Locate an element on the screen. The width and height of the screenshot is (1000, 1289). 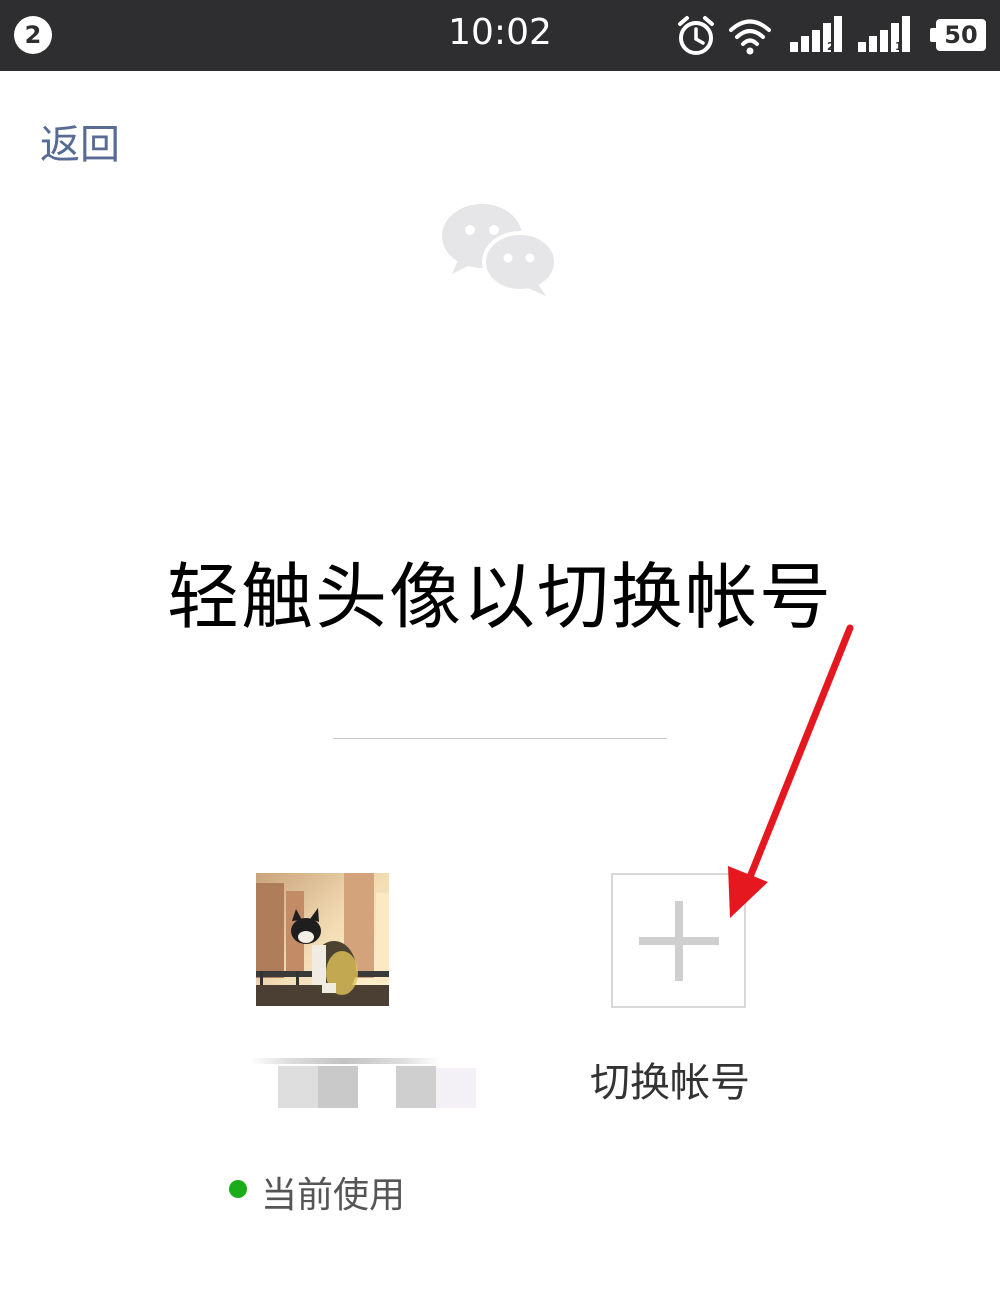
switch-account-label: 切换帐号 is located at coordinates (670, 1079).